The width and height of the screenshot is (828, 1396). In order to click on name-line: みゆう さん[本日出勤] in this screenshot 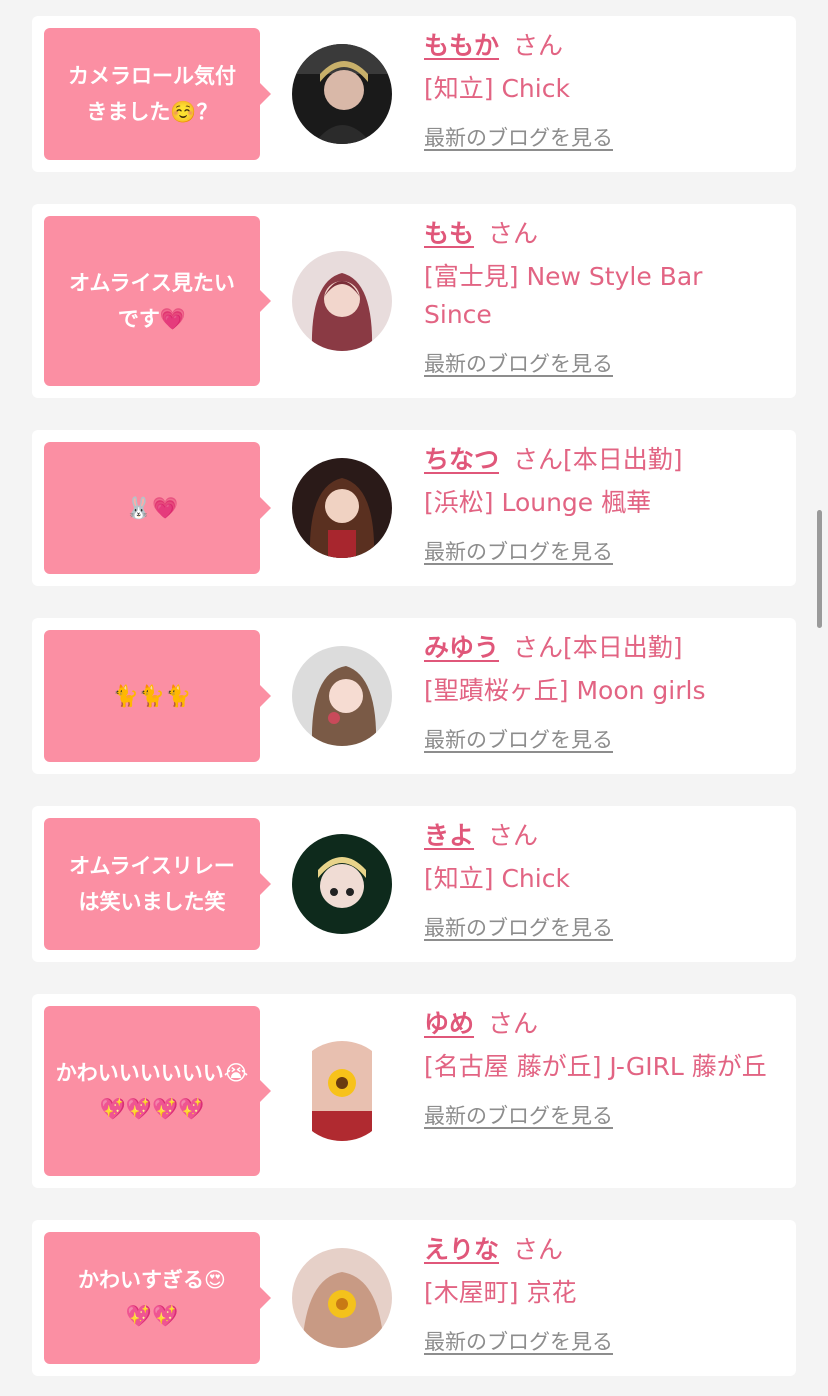, I will do `click(599, 648)`.